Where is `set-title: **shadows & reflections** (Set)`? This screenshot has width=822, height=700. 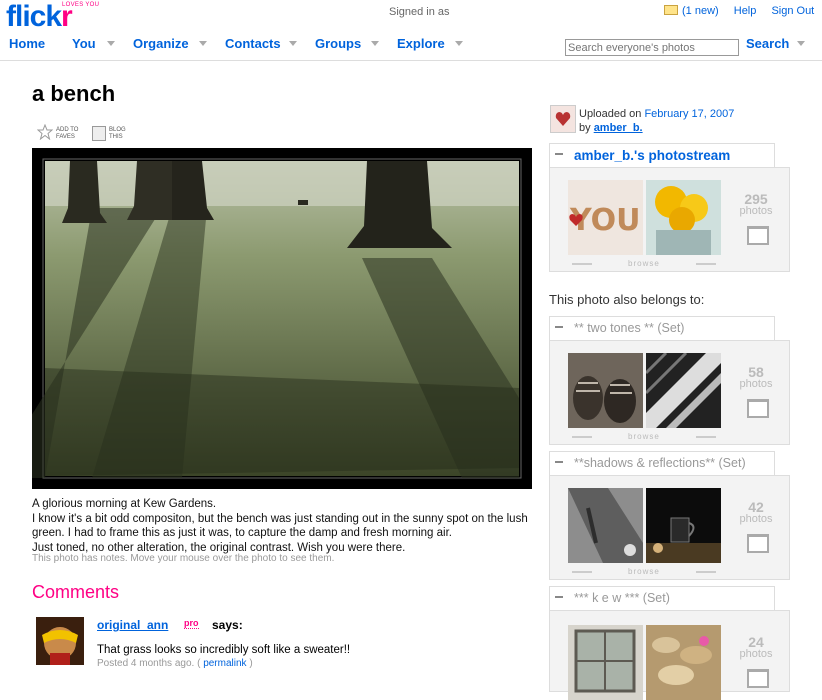 set-title: **shadows & reflections** (Set) is located at coordinates (660, 463).